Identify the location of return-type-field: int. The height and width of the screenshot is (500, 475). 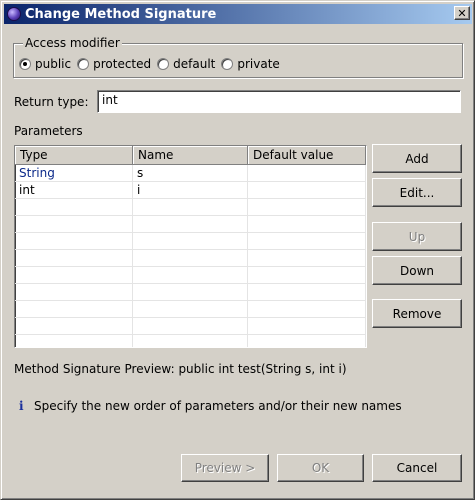
(279, 101).